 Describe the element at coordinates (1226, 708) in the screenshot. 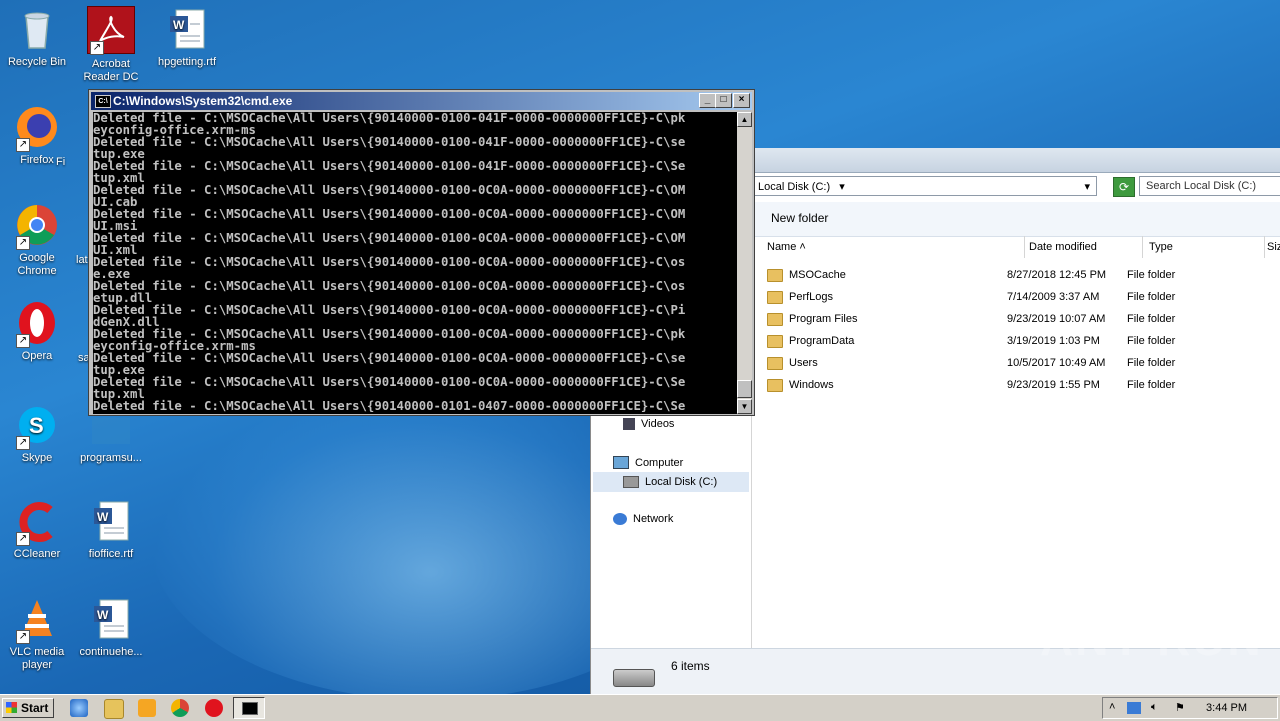

I see `clock: 3:44 PM` at that location.